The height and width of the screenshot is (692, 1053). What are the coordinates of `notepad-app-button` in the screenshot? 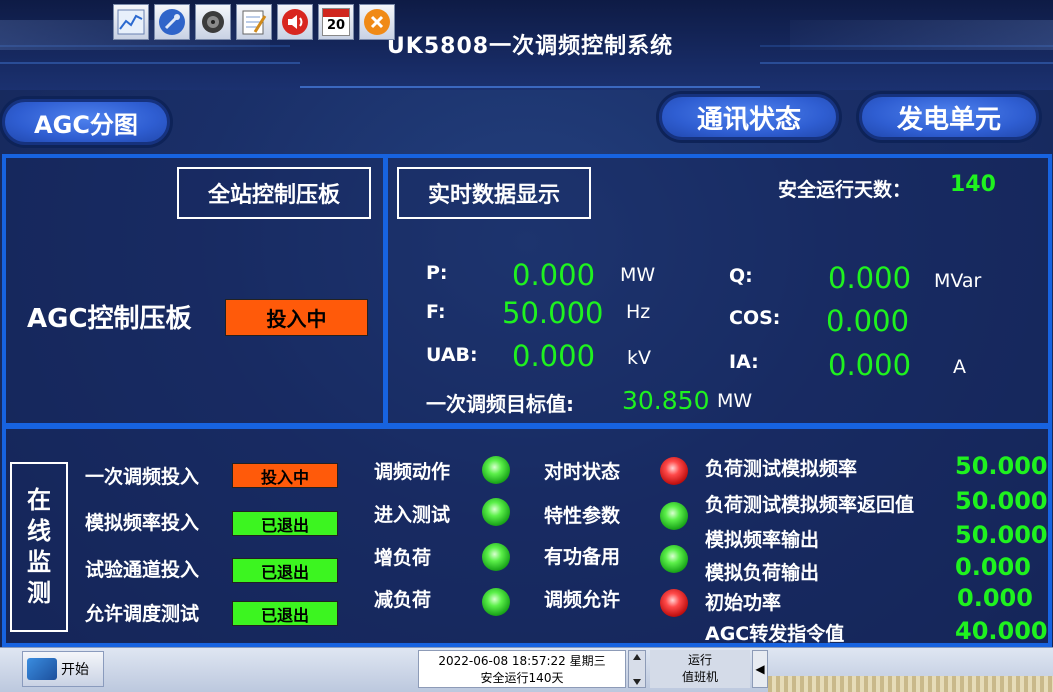 It's located at (254, 22).